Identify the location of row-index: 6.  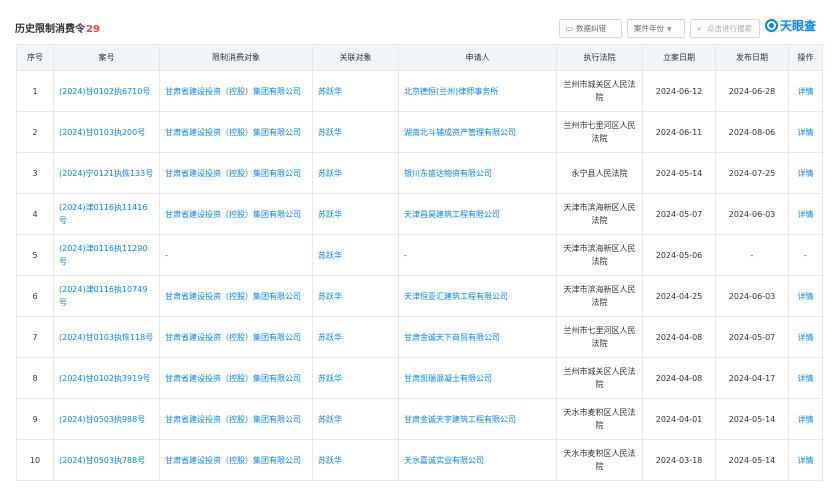
(35, 296).